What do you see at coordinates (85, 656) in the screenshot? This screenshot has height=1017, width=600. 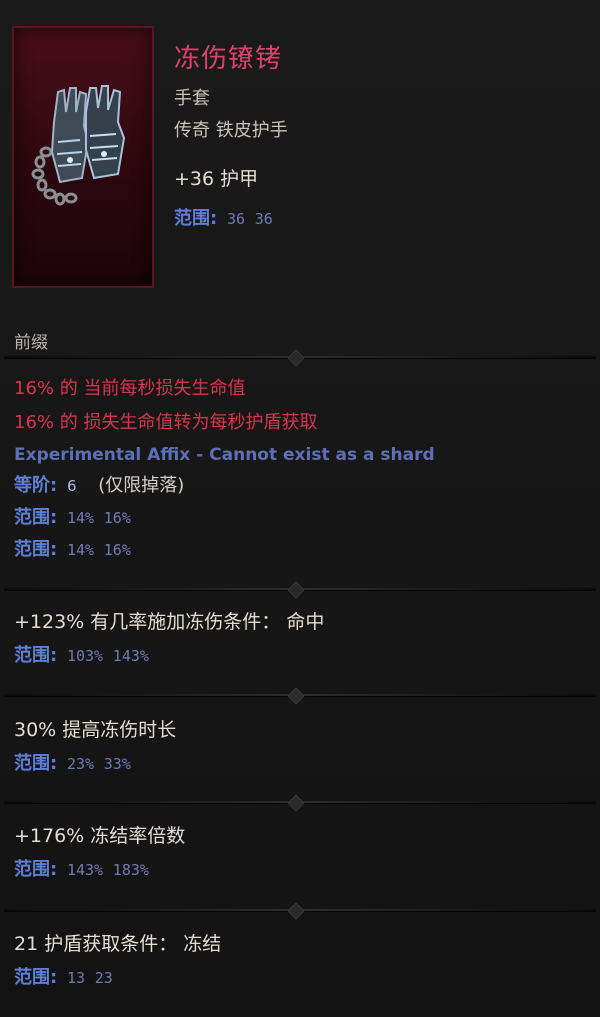 I see `range-min: 103%` at bounding box center [85, 656].